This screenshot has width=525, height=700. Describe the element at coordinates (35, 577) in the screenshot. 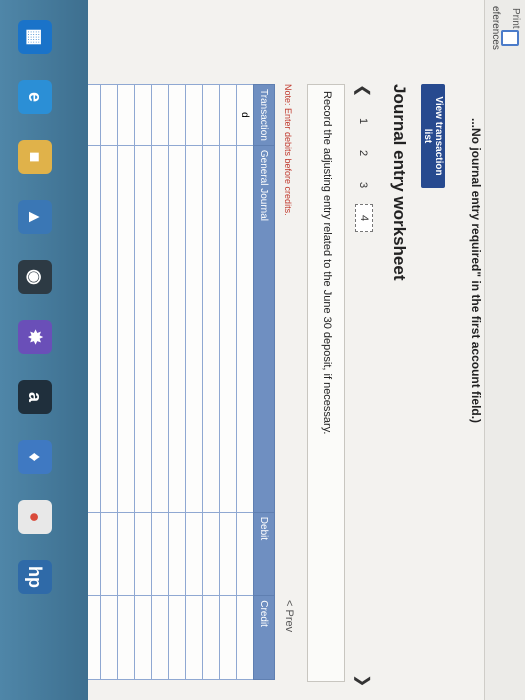

I see `hp-icon: hp` at that location.